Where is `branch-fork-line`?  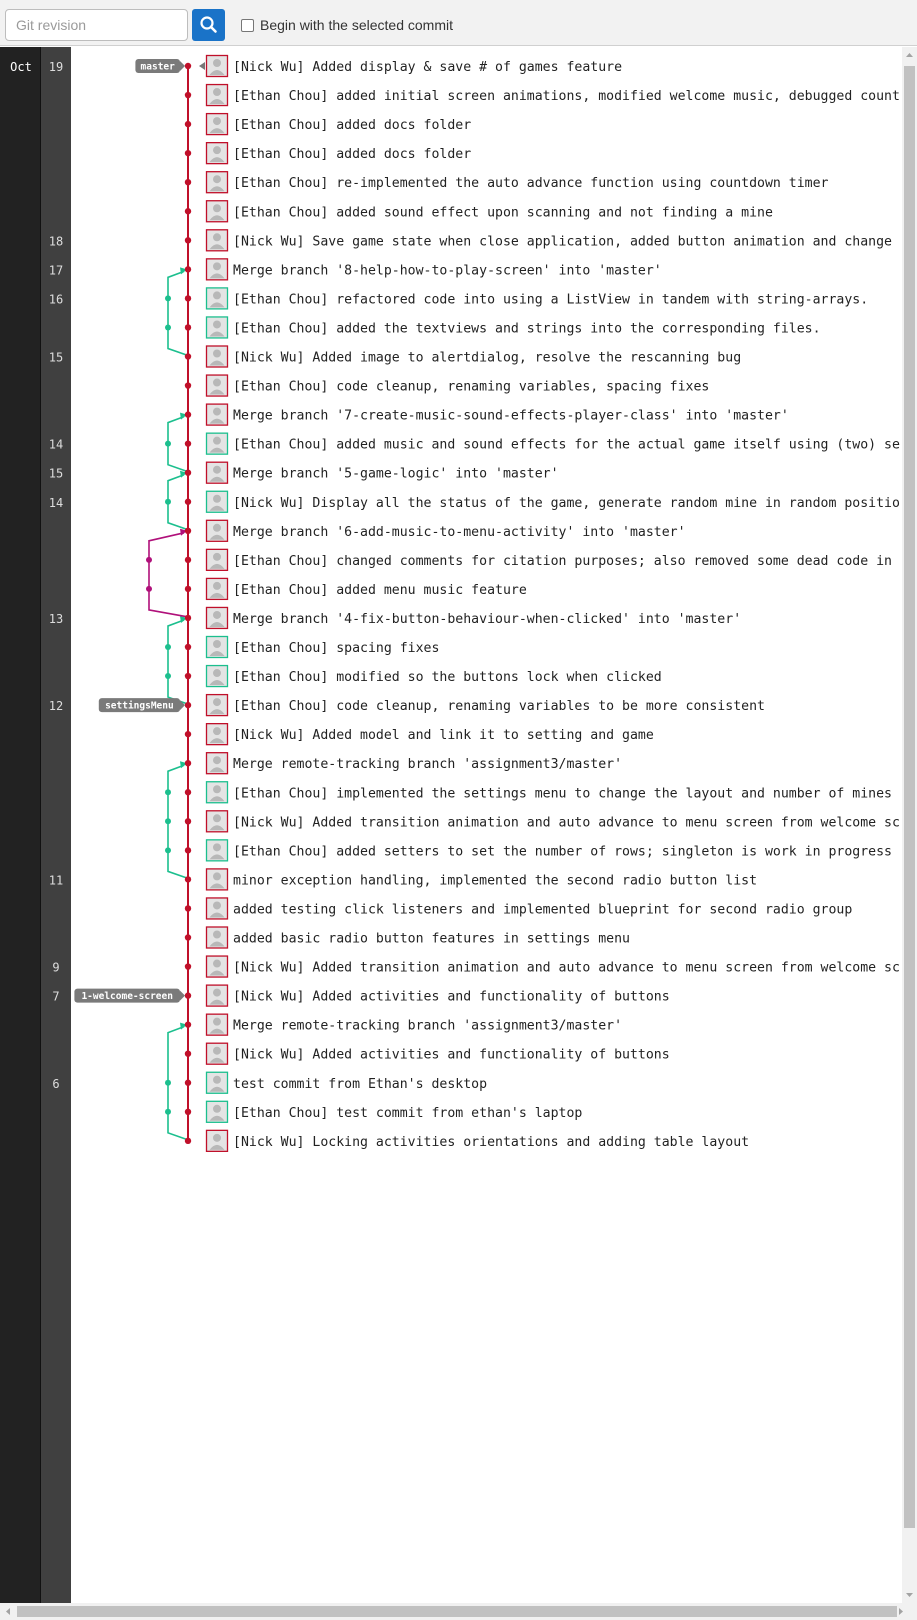 branch-fork-line is located at coordinates (178, 516).